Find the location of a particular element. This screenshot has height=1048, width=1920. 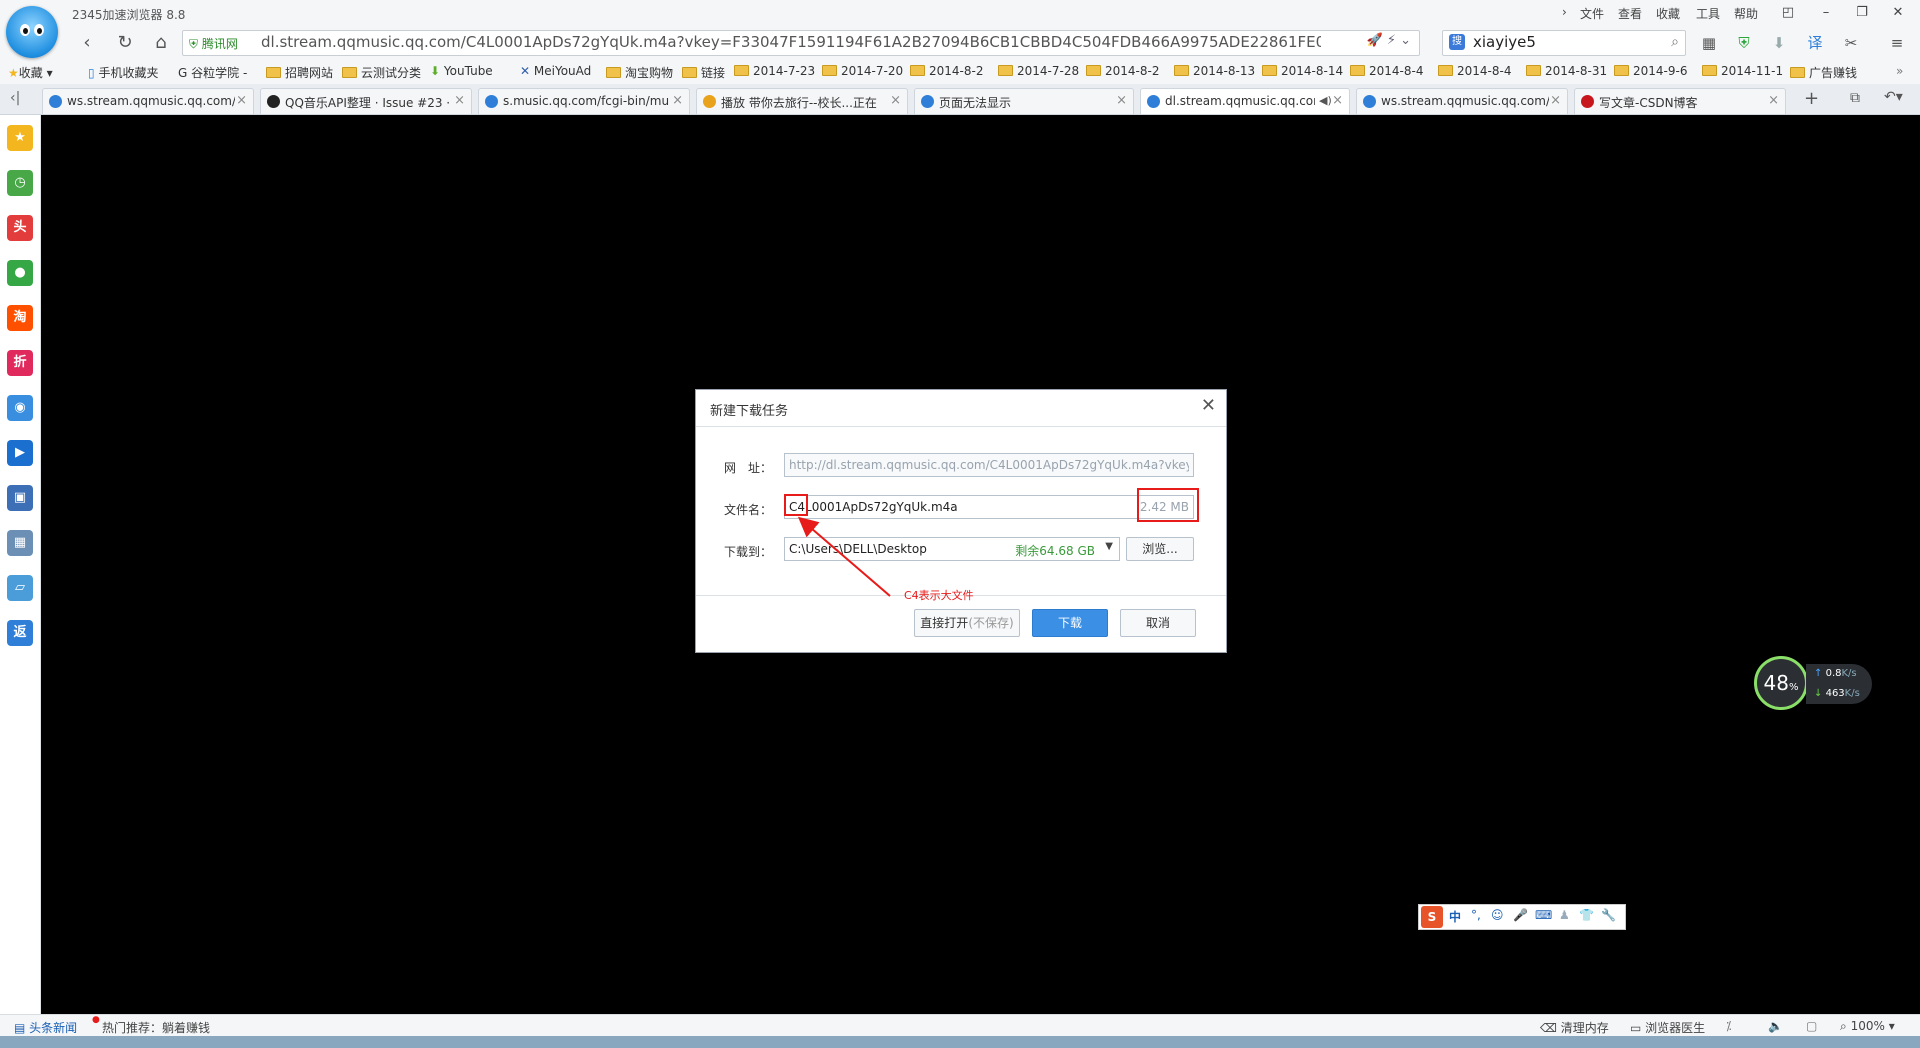

bookmark-favorites: ★收藏 ▾ is located at coordinates (30, 72).